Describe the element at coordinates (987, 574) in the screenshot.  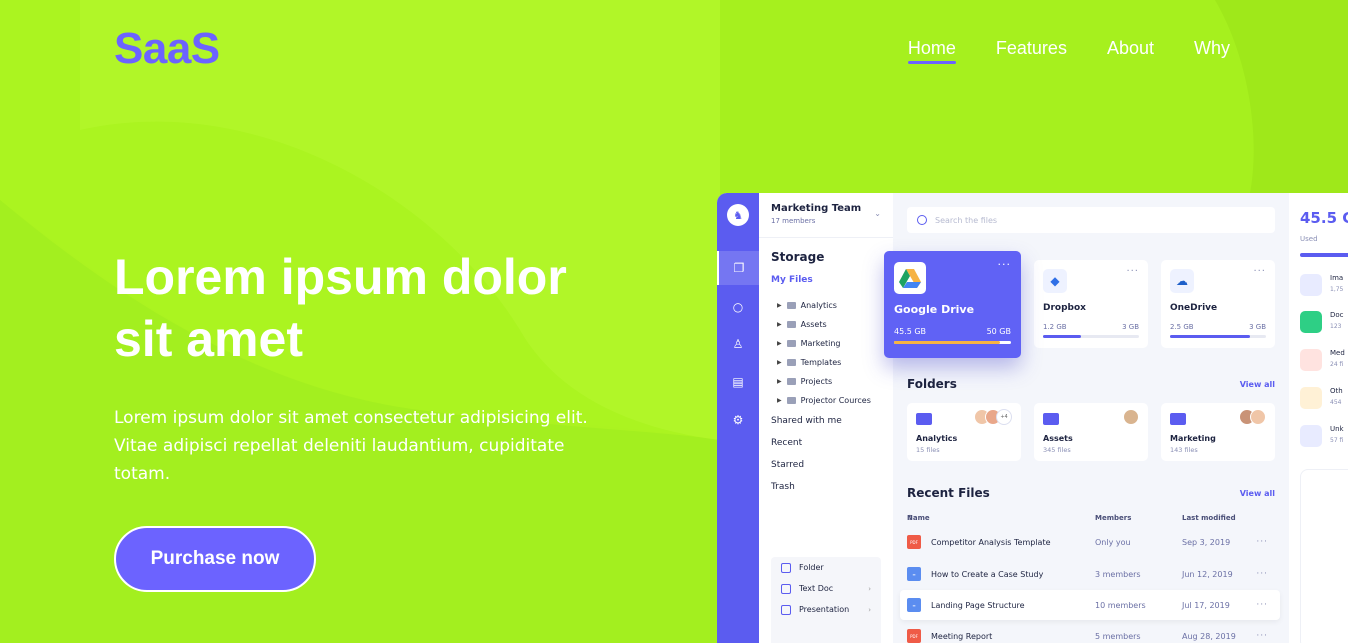
I see `file-name: How to Create a Case Study` at that location.